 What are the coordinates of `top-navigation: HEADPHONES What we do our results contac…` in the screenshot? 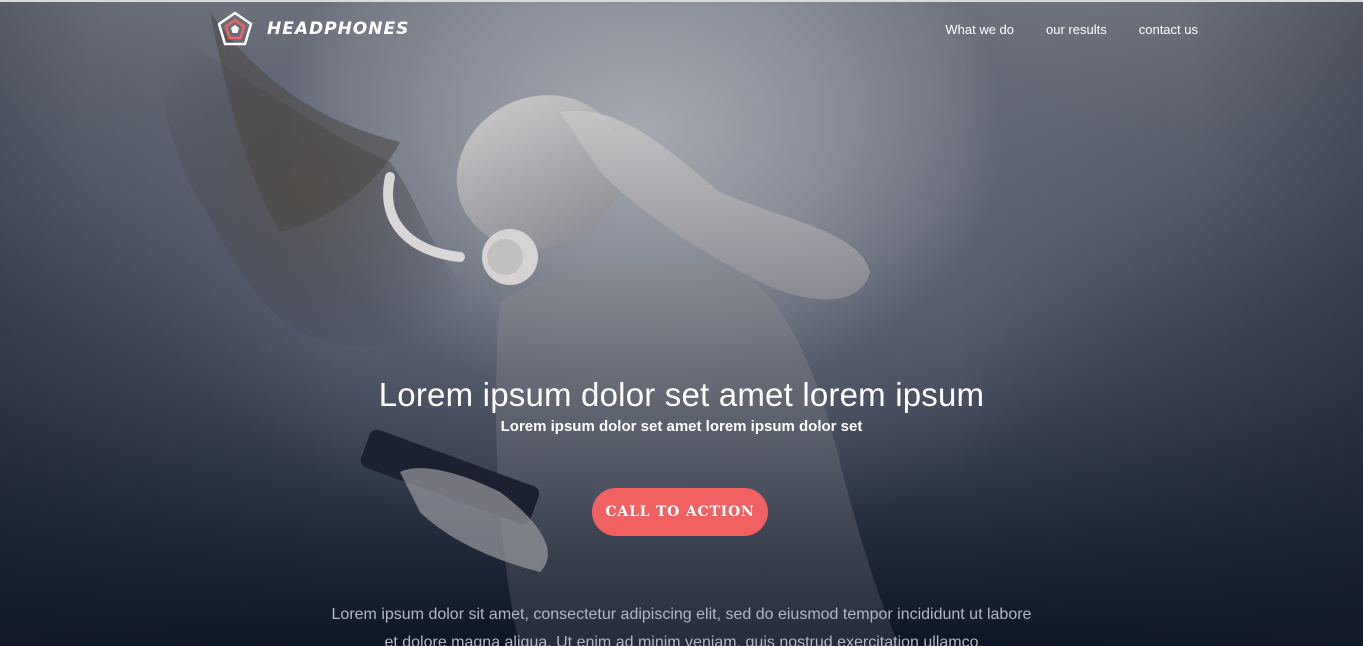 It's located at (681, 30).